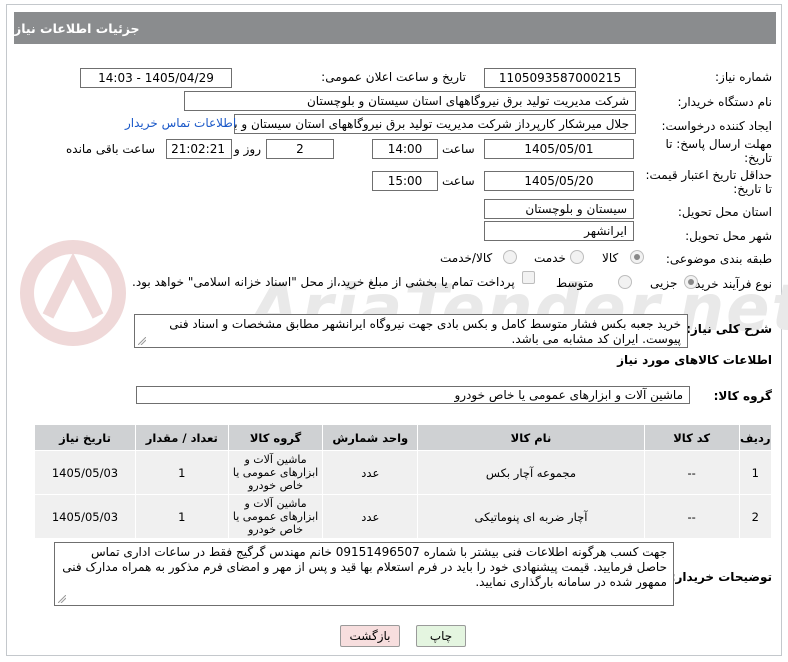 The width and height of the screenshot is (788, 662). I want to click on goods-group-label: گروه کالا:, so click(742, 396).